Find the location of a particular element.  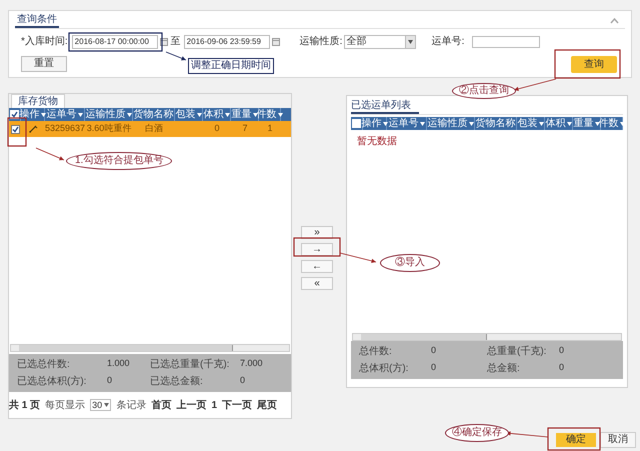

collapse-icon is located at coordinates (614, 21).